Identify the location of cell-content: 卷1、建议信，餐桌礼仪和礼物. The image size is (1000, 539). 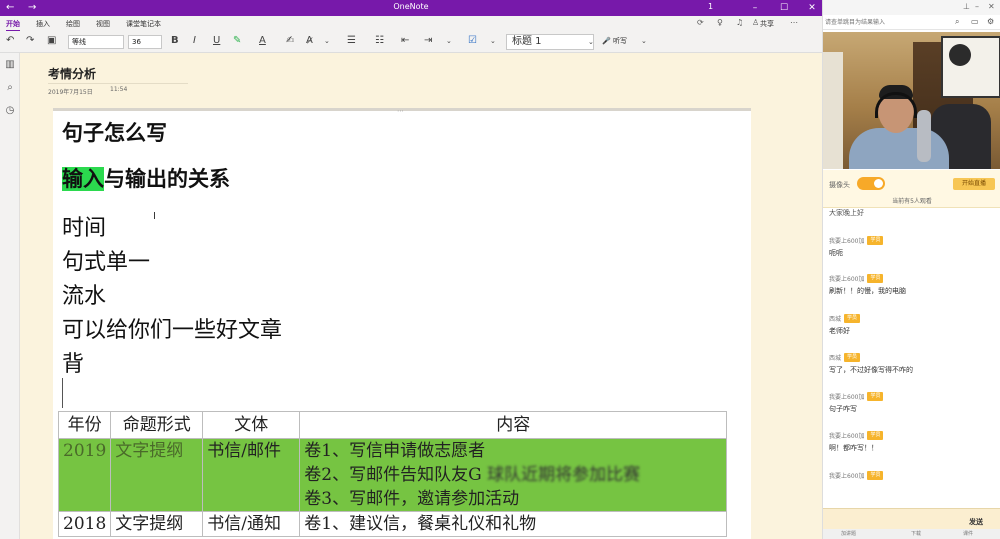
(513, 524).